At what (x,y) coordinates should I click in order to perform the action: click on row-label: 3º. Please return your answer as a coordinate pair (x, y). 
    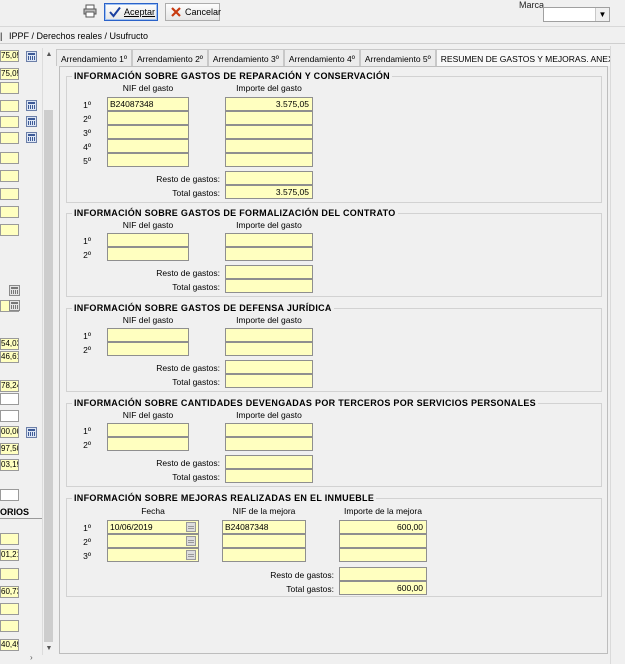
    Looking at the image, I should click on (87, 133).